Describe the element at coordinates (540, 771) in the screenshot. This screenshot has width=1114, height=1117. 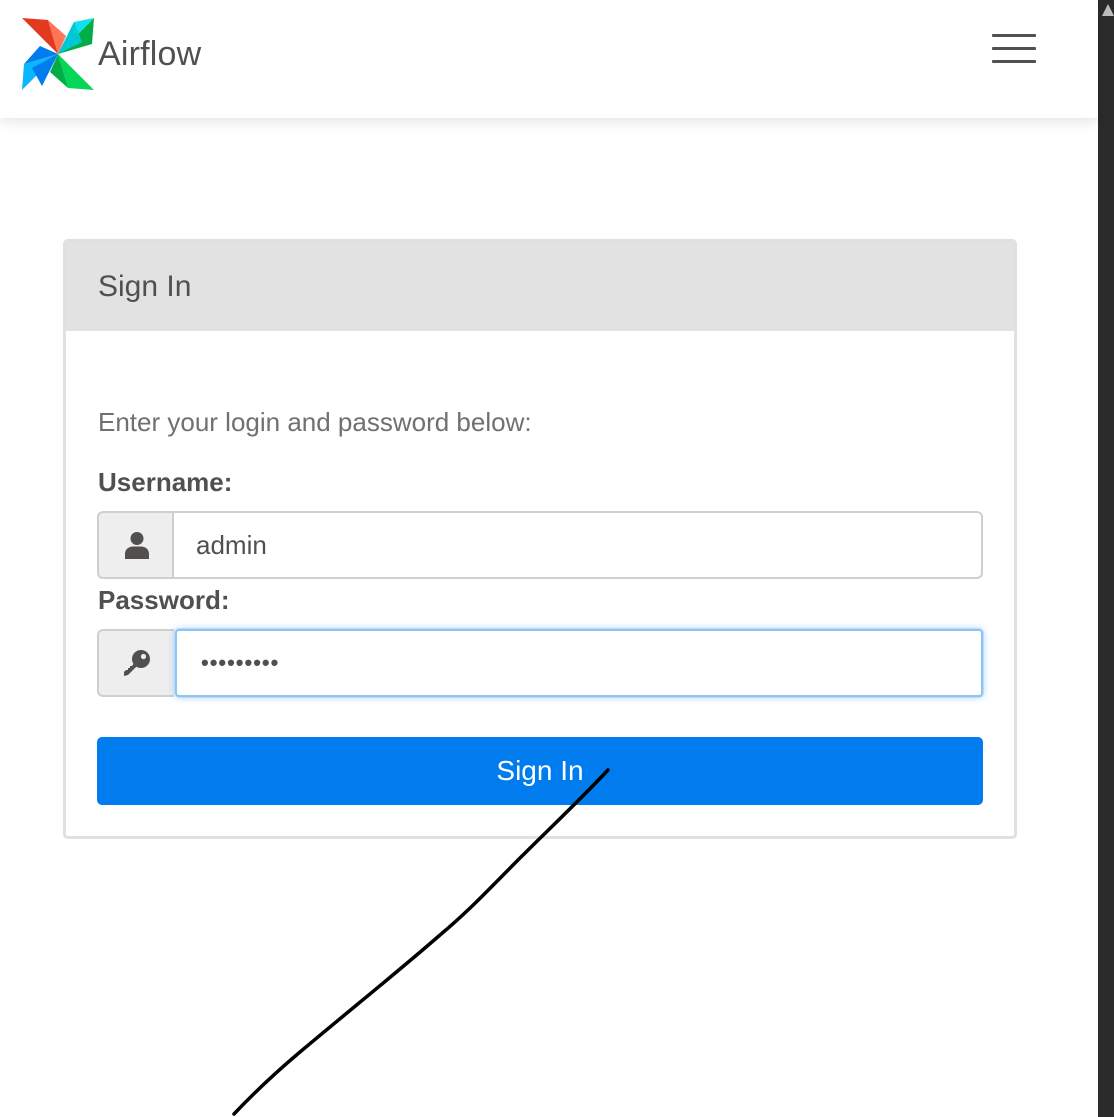
I see `sign-in-button: Sign In` at that location.